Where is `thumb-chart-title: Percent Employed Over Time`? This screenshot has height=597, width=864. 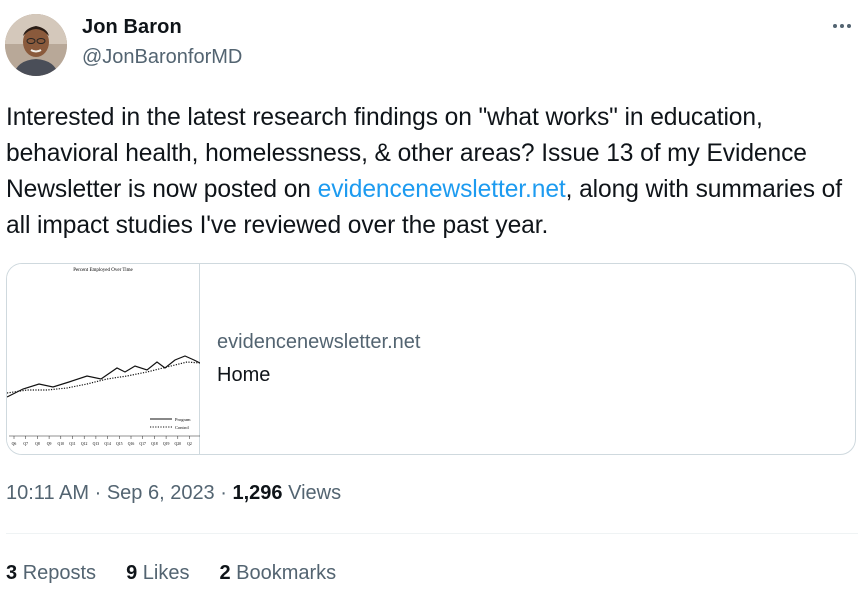 thumb-chart-title: Percent Employed Over Time is located at coordinates (103, 270).